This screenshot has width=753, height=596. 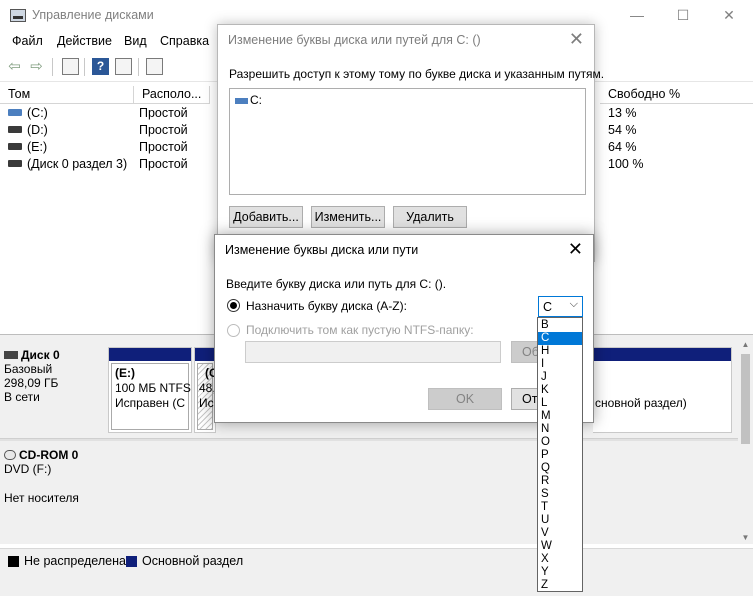 I want to click on assign-letter-radio, so click(x=233, y=305).